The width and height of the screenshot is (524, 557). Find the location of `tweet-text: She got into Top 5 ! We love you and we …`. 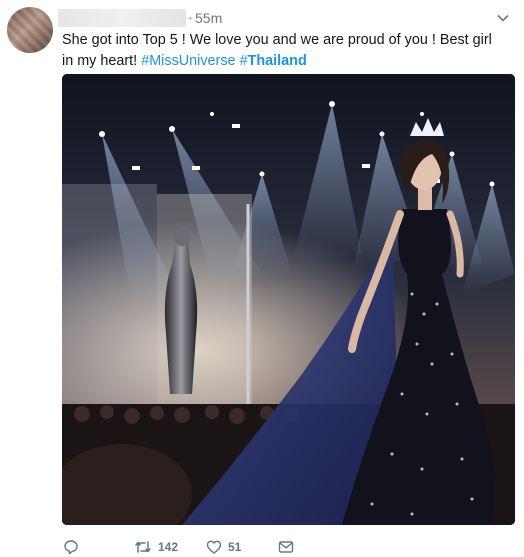

tweet-text: She got into Top 5 ! We love you and we … is located at coordinates (284, 51).